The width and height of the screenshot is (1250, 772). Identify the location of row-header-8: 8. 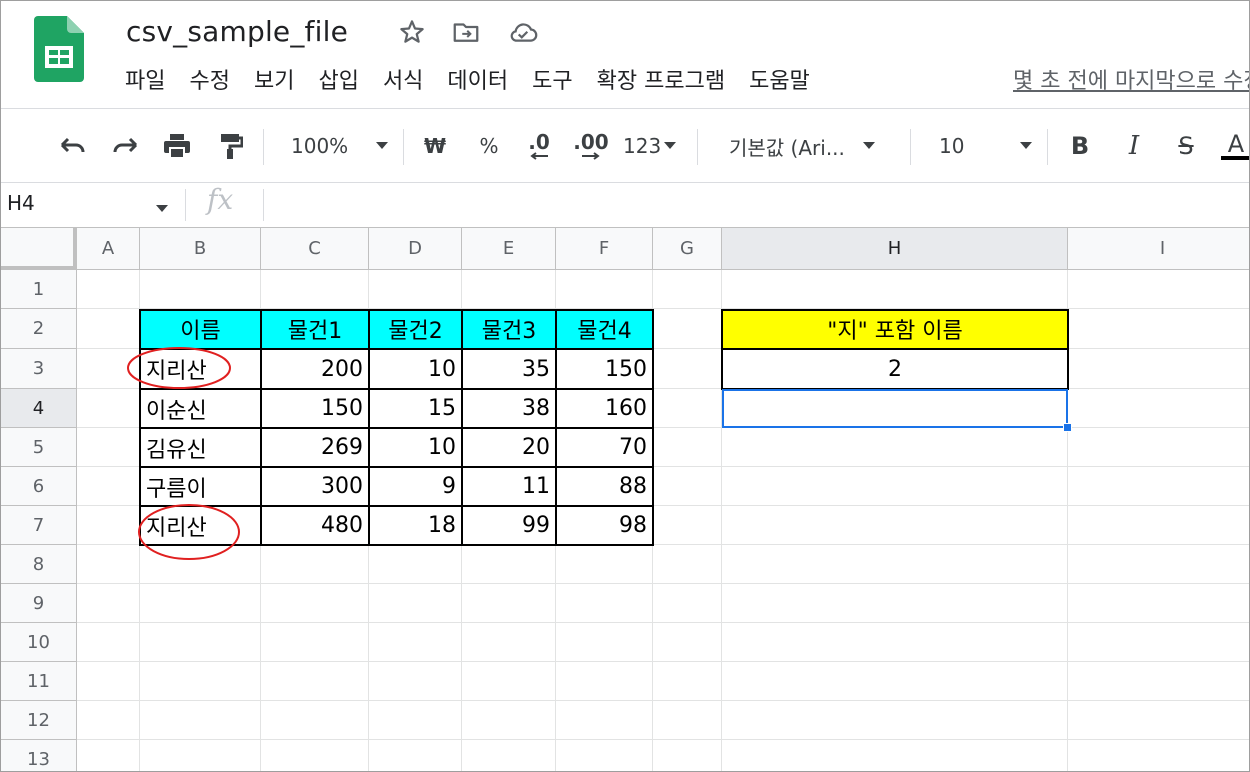
(39, 564).